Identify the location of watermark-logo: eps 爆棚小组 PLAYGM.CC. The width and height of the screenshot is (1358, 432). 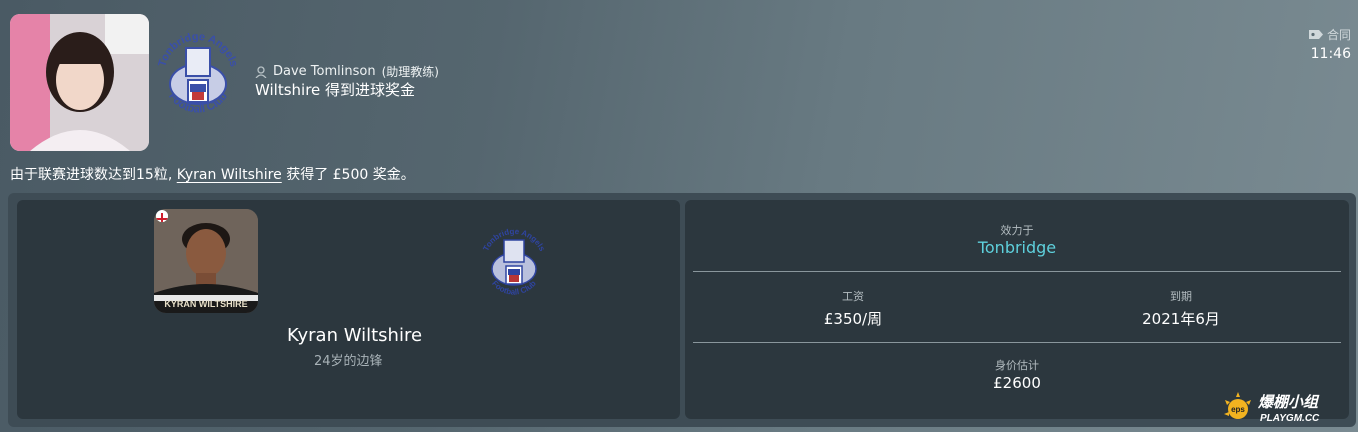
(1288, 408).